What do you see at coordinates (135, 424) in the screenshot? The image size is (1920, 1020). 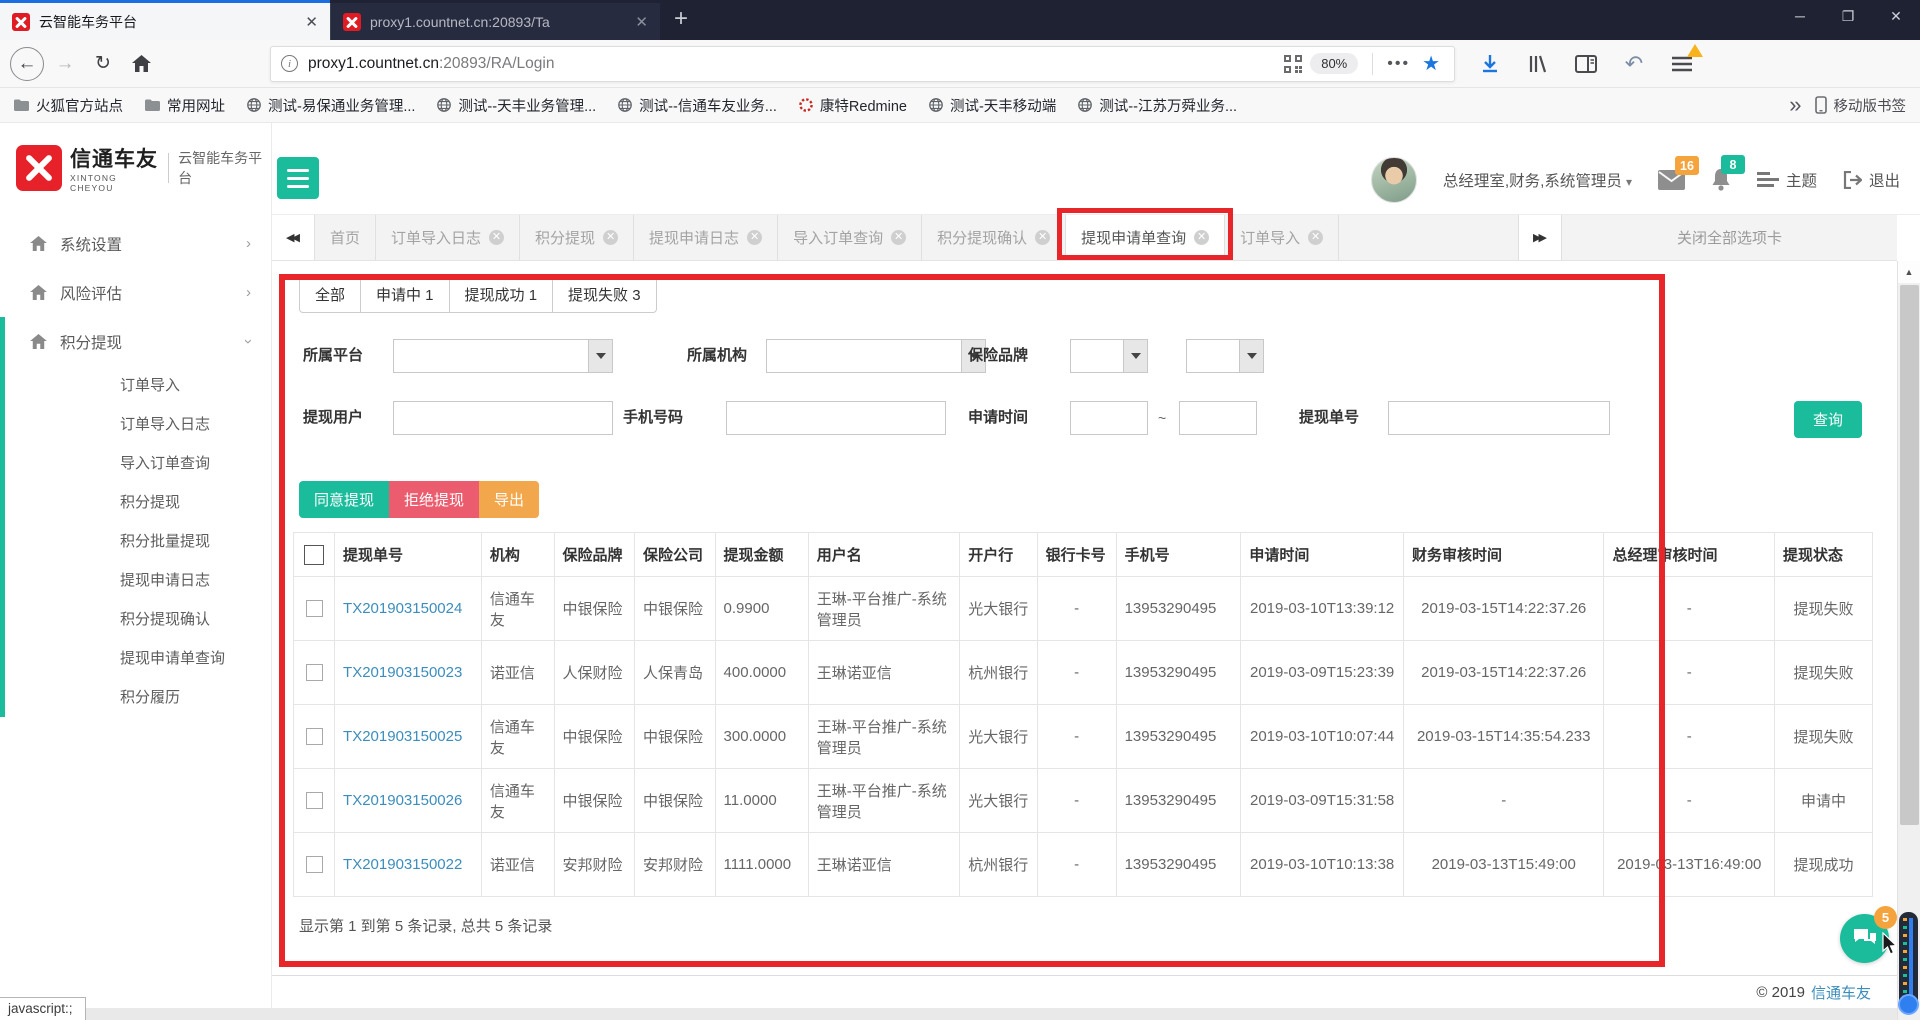 I see `sidebar-subitem: 订单导入日志` at bounding box center [135, 424].